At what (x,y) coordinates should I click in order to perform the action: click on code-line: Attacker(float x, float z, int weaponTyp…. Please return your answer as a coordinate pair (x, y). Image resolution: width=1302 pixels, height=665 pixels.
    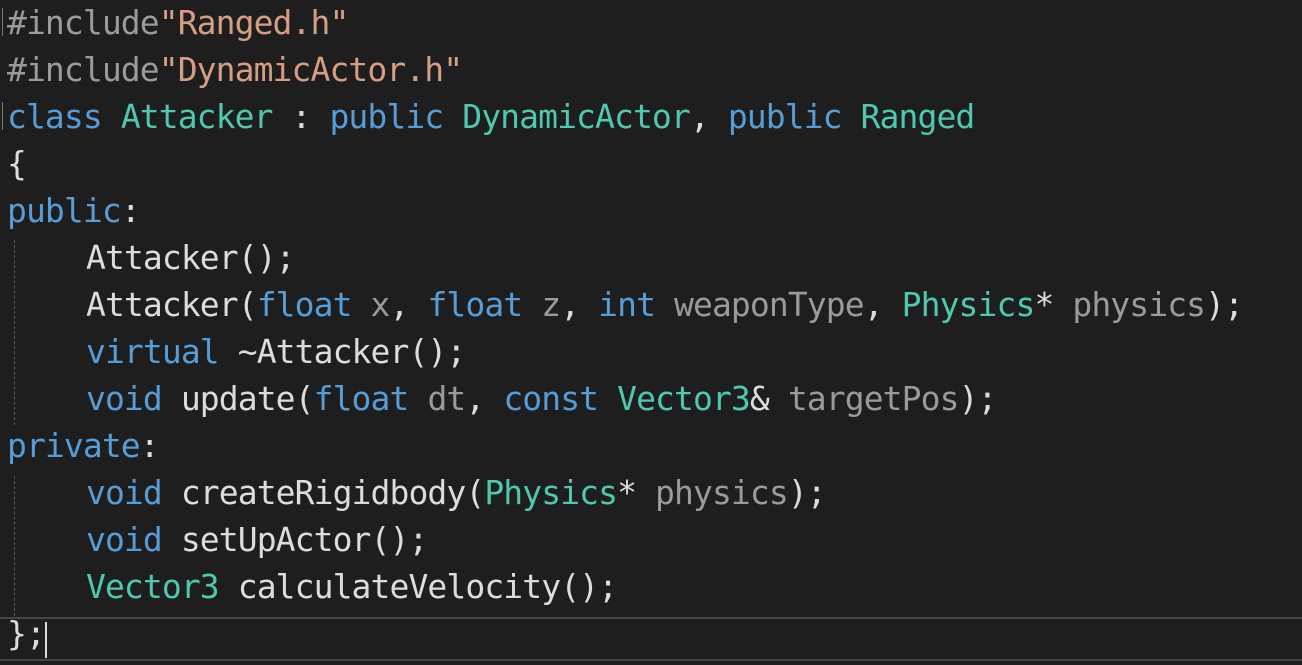
    Looking at the image, I should click on (651, 304).